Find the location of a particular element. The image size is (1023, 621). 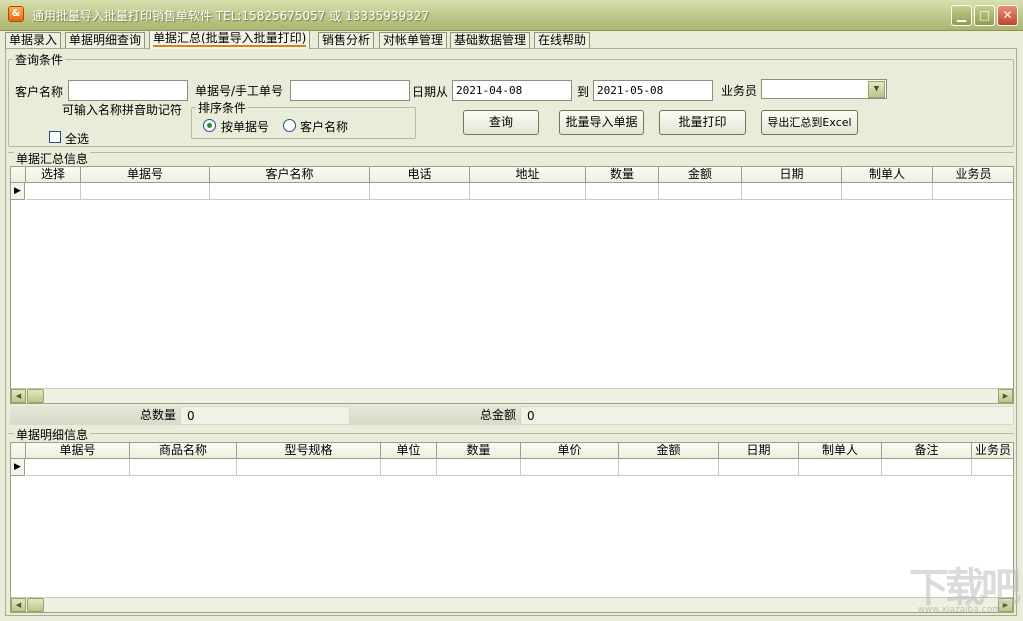

tab-basic-data-management: 基础数据管理 is located at coordinates (490, 40).